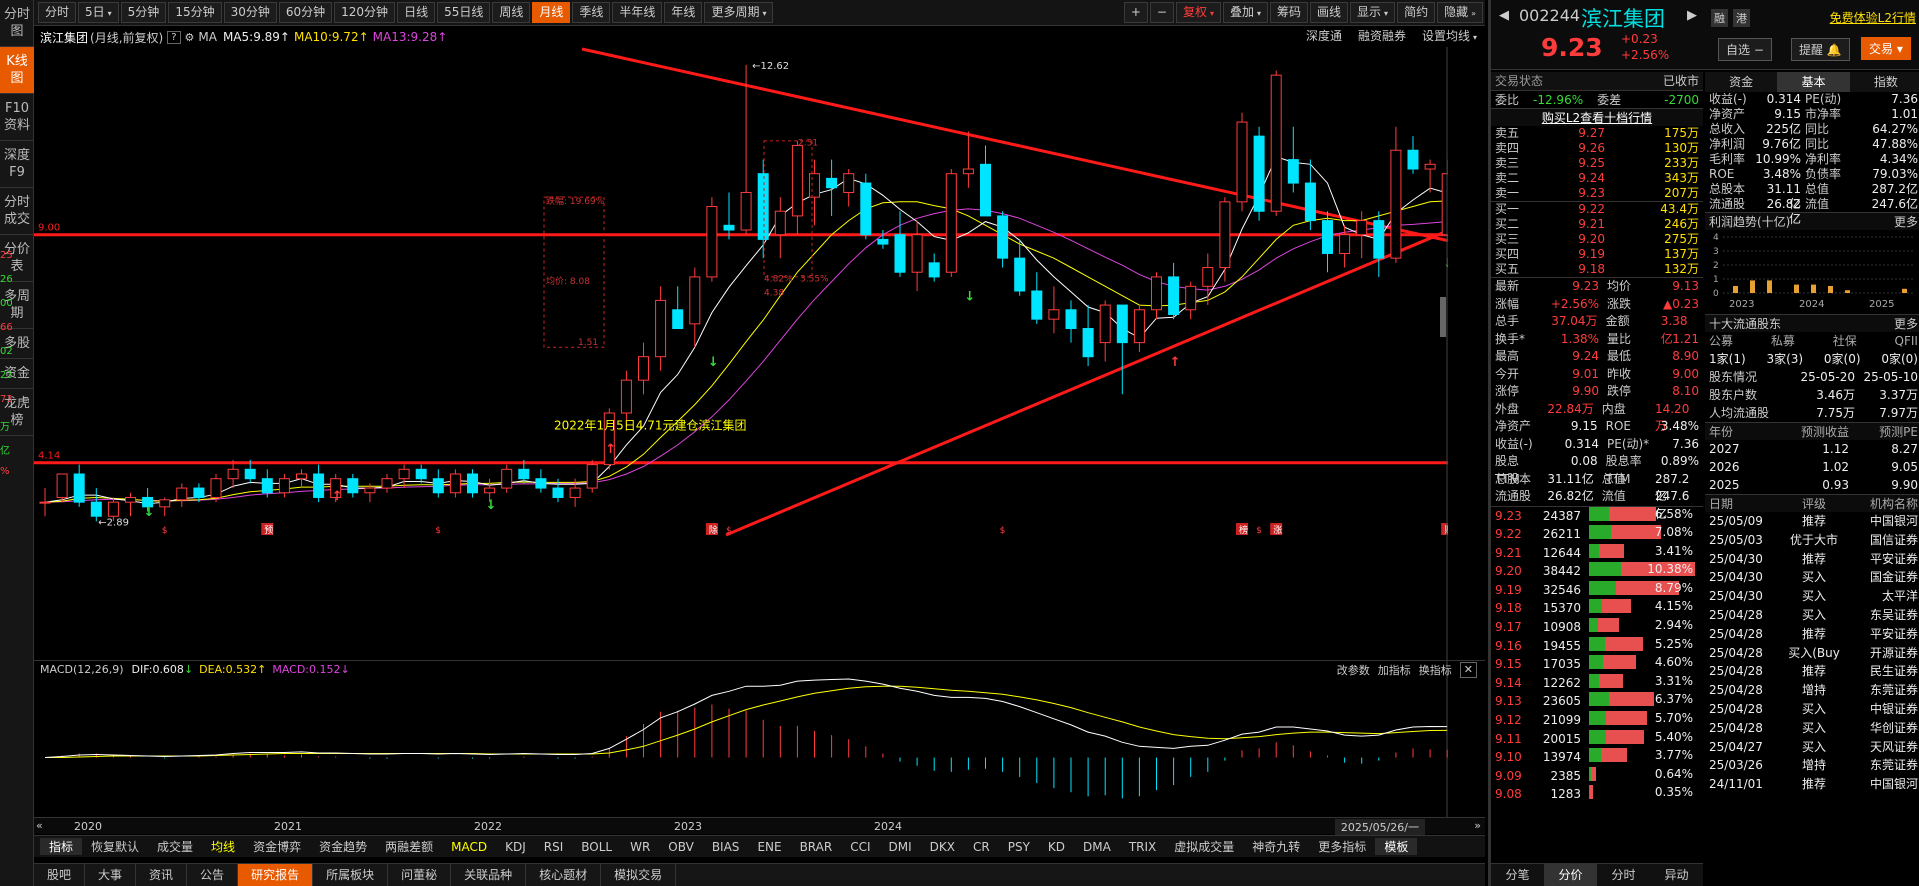 The width and height of the screenshot is (1919, 886). What do you see at coordinates (1812, 747) in the screenshot?
I see `rating-row: 25/04/27 买入 天风证券` at bounding box center [1812, 747].